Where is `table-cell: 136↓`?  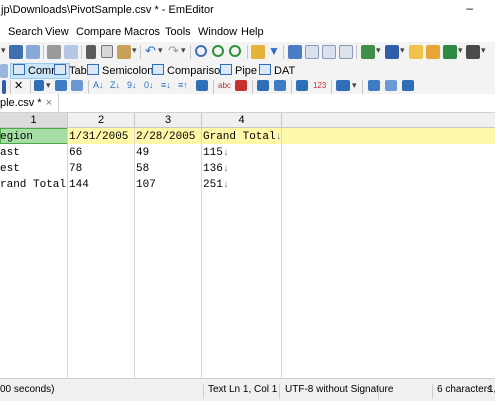
table-cell: 136↓ is located at coordinates (241, 169).